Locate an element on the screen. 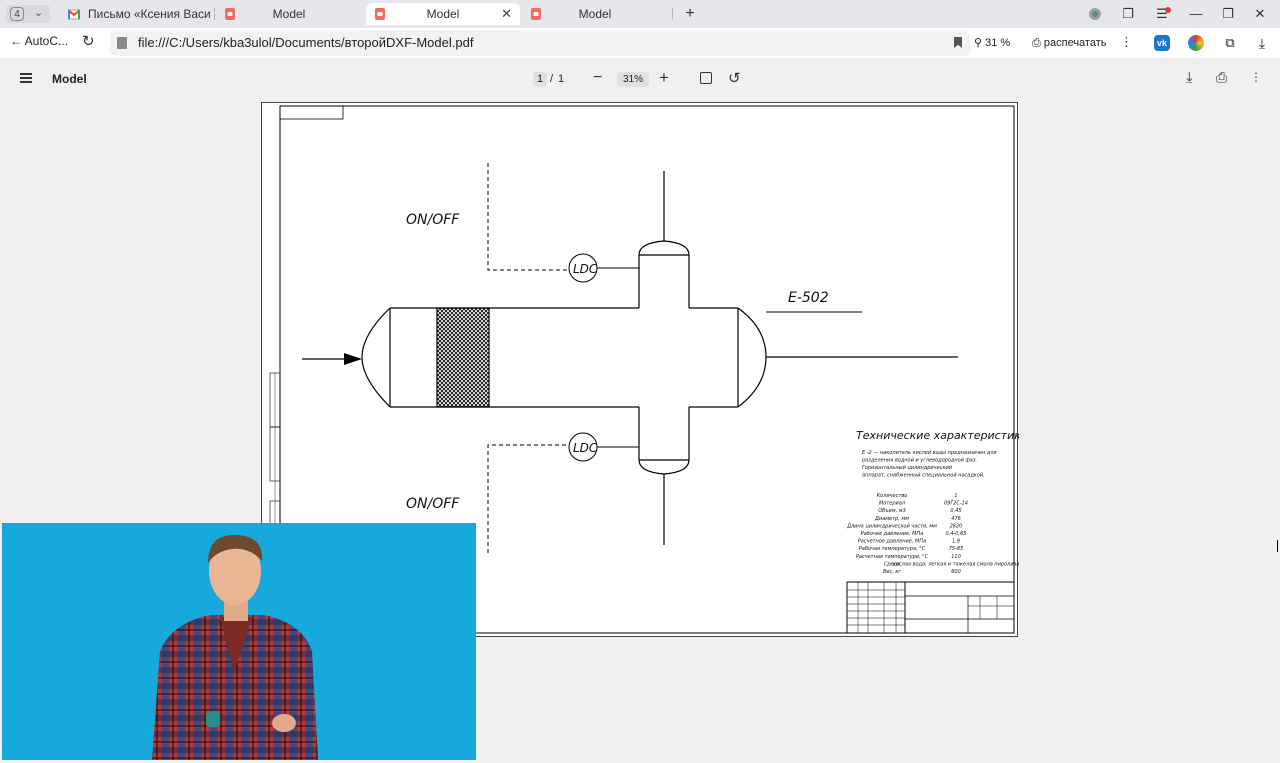  description-line: разделения водной и углеводородной фаз. is located at coordinates (919, 461).